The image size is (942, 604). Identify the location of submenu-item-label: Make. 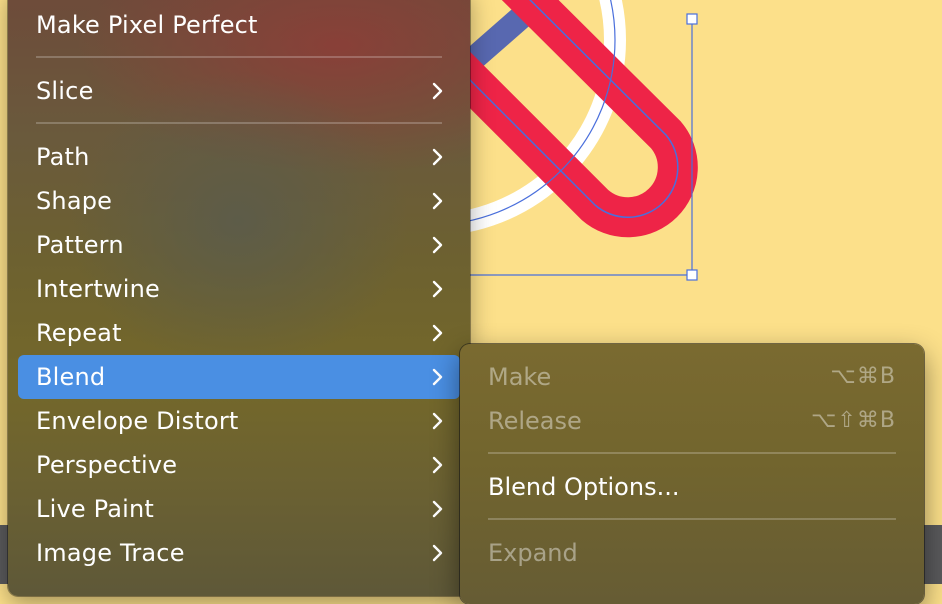
(520, 377).